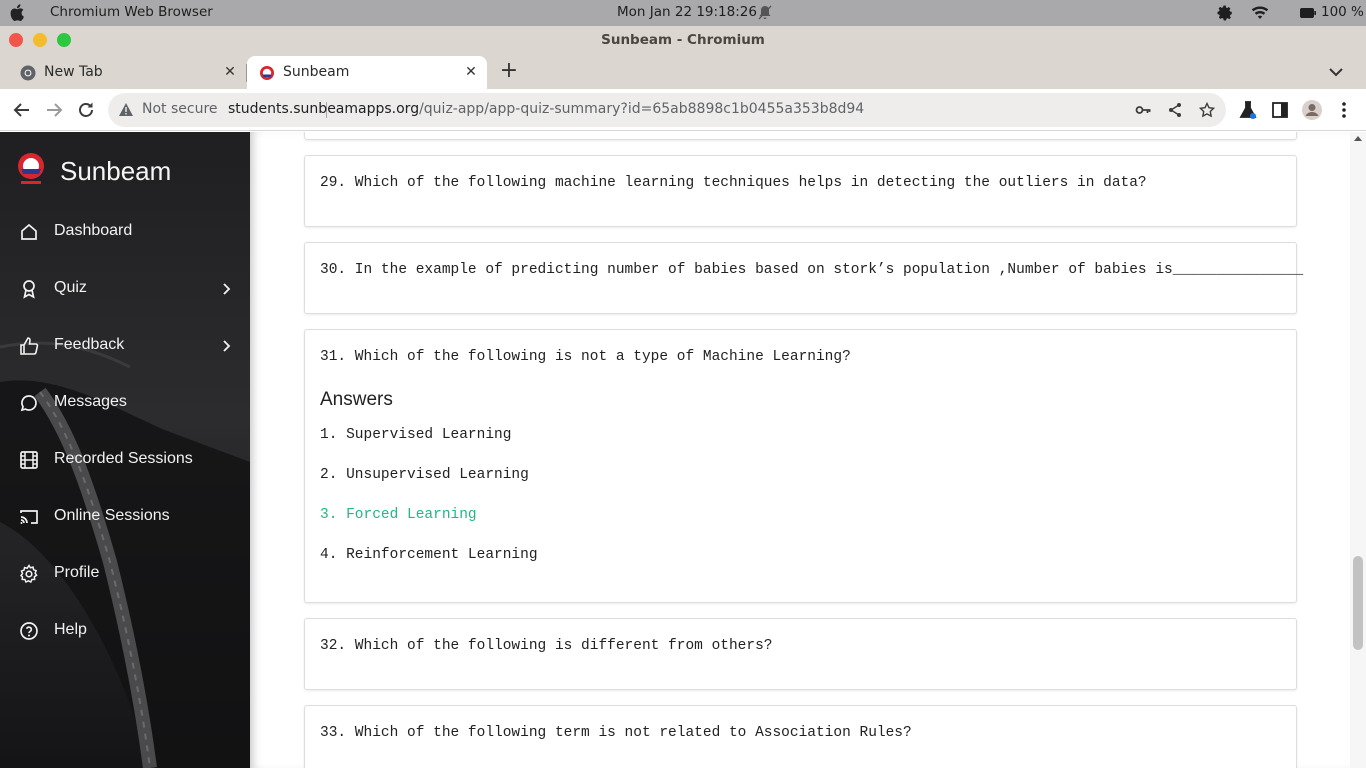 The width and height of the screenshot is (1366, 768). I want to click on sidebar-item-label: Messages, so click(90, 401).